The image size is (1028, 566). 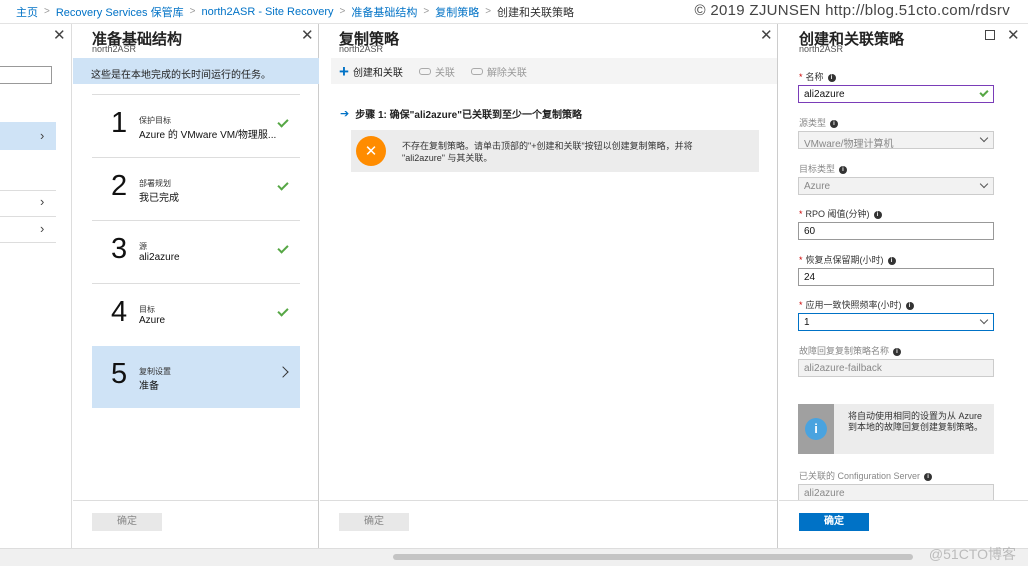 What do you see at coordinates (196, 188) in the screenshot?
I see `step-deployment-planning: 2 部署规划 我已完成` at bounding box center [196, 188].